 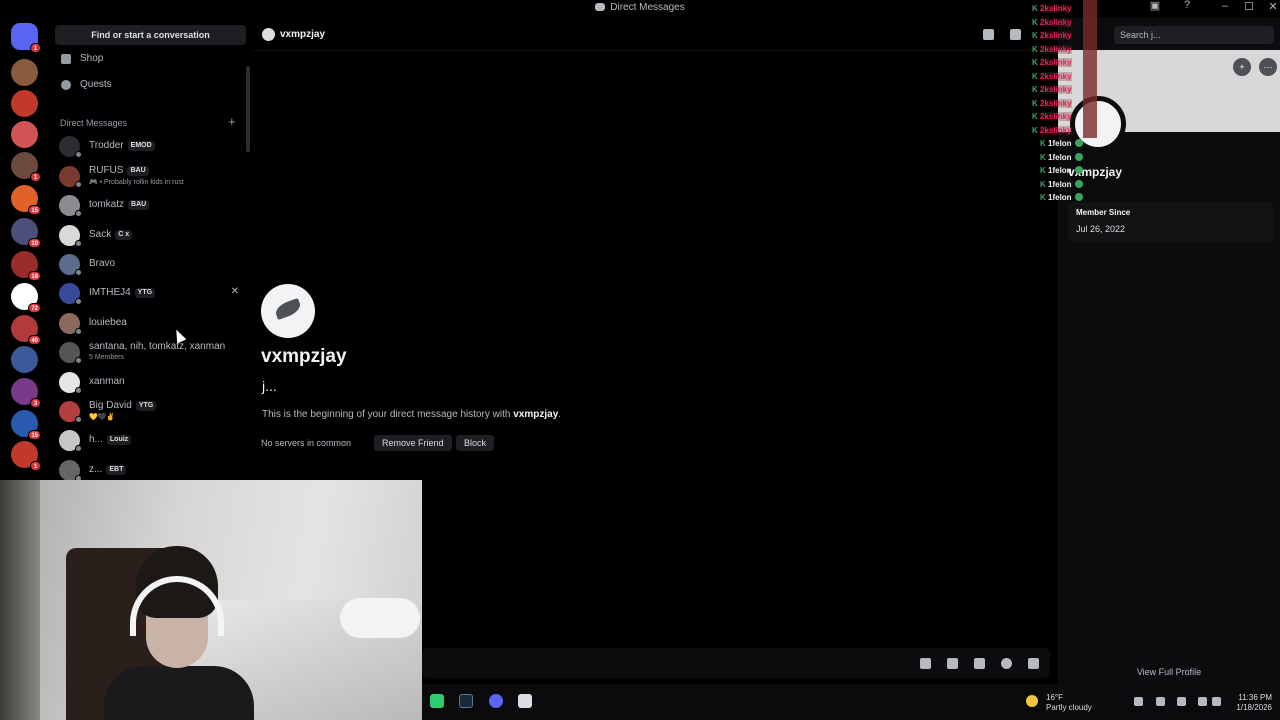 I want to click on discord-taskbar-icon, so click(x=496, y=701).